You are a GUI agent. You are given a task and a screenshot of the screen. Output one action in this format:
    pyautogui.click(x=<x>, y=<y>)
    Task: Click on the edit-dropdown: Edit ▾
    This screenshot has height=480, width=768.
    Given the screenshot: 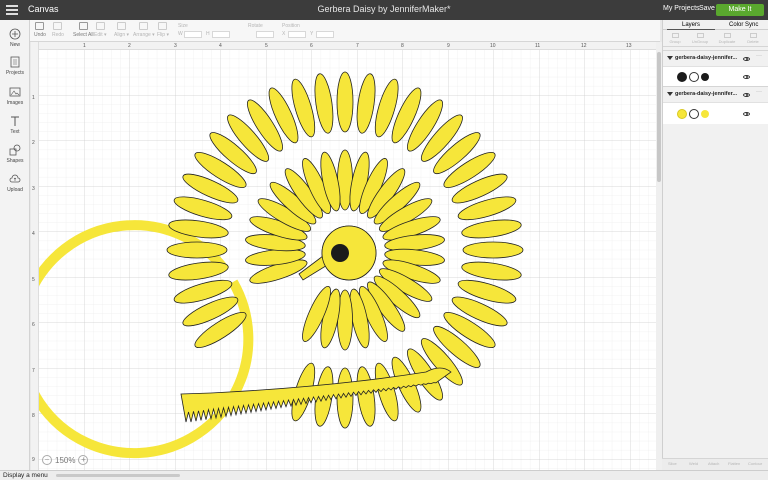 What is the action you would take?
    pyautogui.click(x=100, y=30)
    